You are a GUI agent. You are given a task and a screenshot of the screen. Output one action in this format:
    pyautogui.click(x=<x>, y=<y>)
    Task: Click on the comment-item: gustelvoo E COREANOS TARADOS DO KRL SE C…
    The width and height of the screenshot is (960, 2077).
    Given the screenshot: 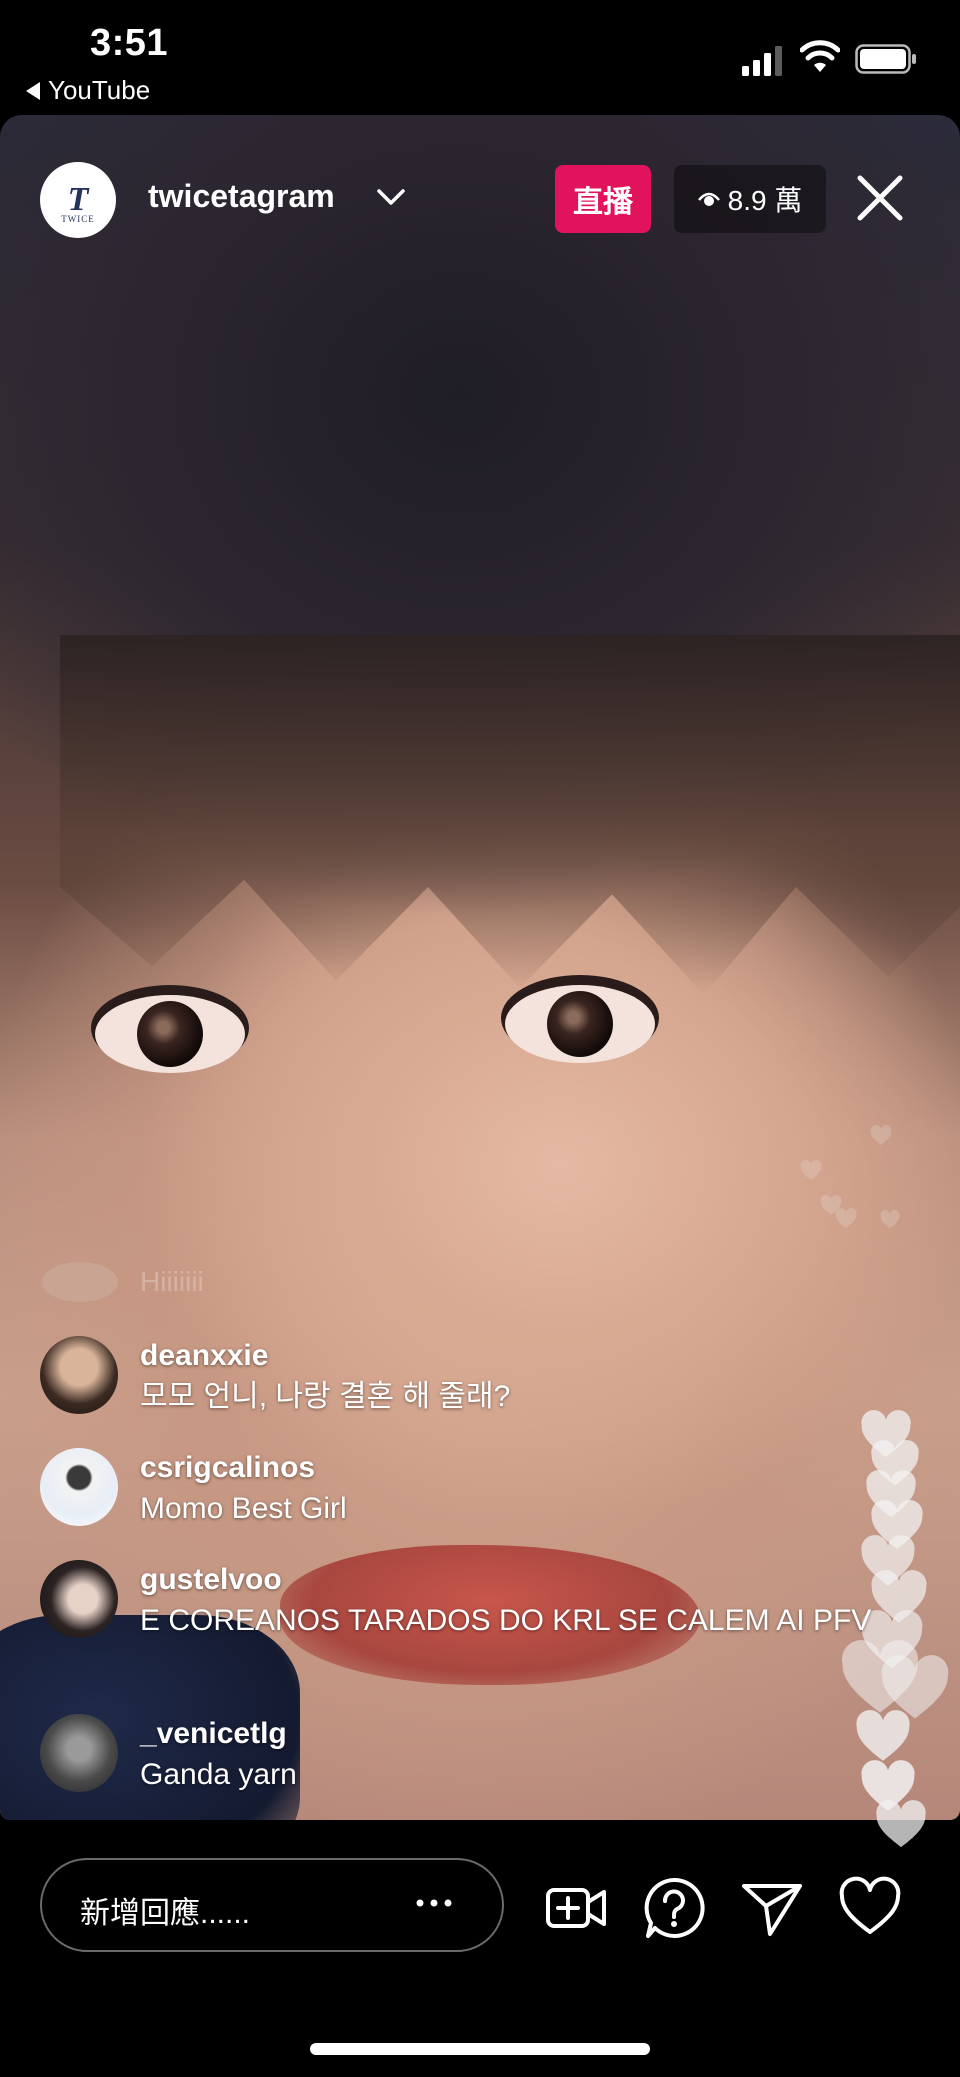 What is the action you would take?
    pyautogui.click(x=490, y=1601)
    